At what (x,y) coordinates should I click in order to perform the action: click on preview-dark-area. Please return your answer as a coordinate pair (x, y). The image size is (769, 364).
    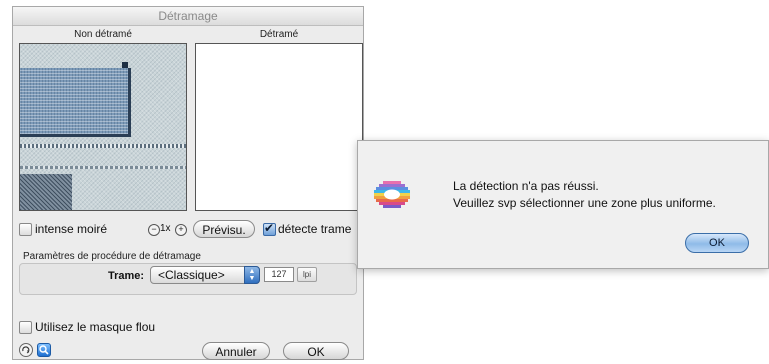
    Looking at the image, I should click on (46, 192).